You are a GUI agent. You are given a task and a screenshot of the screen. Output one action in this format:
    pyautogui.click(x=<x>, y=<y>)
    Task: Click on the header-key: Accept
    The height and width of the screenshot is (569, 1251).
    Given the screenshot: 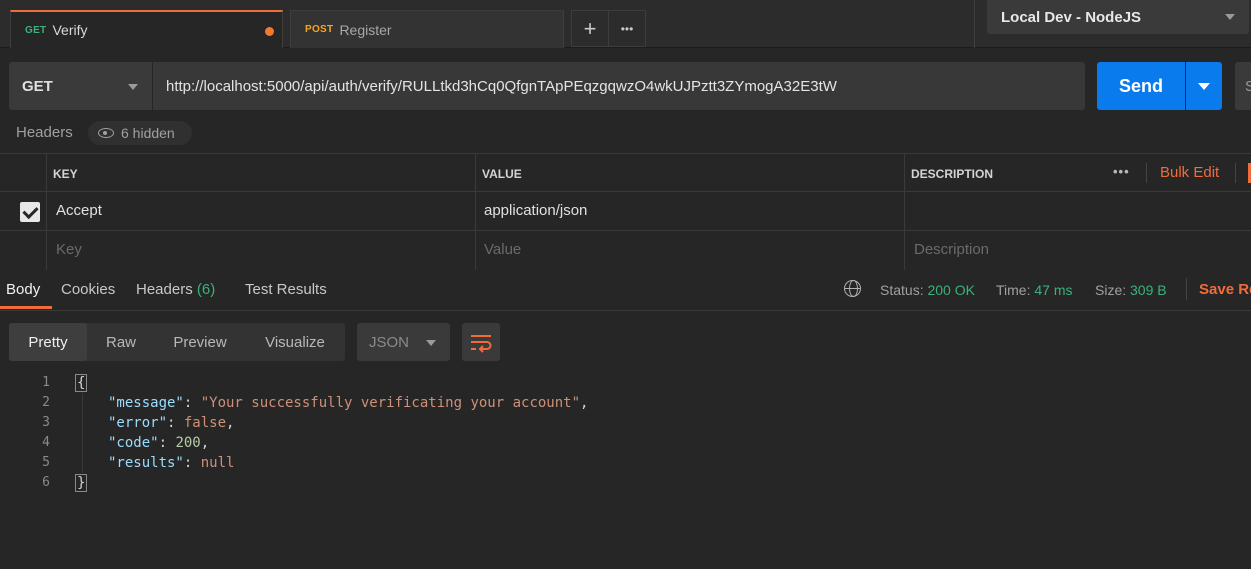 What is the action you would take?
    pyautogui.click(x=79, y=210)
    